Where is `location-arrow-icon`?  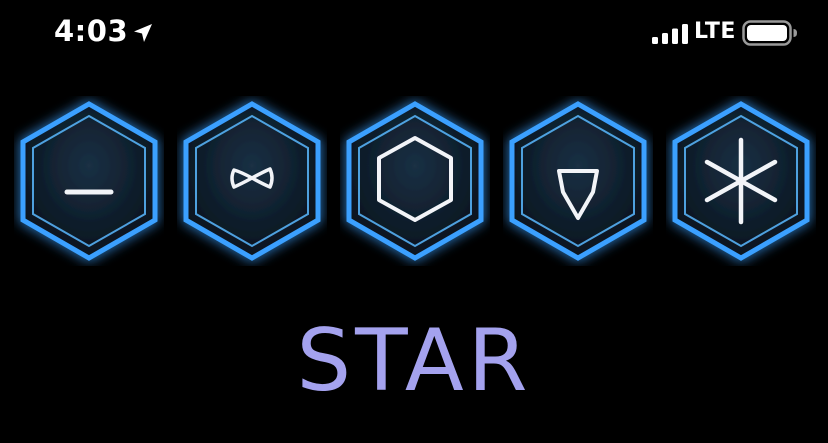 location-arrow-icon is located at coordinates (143, 33).